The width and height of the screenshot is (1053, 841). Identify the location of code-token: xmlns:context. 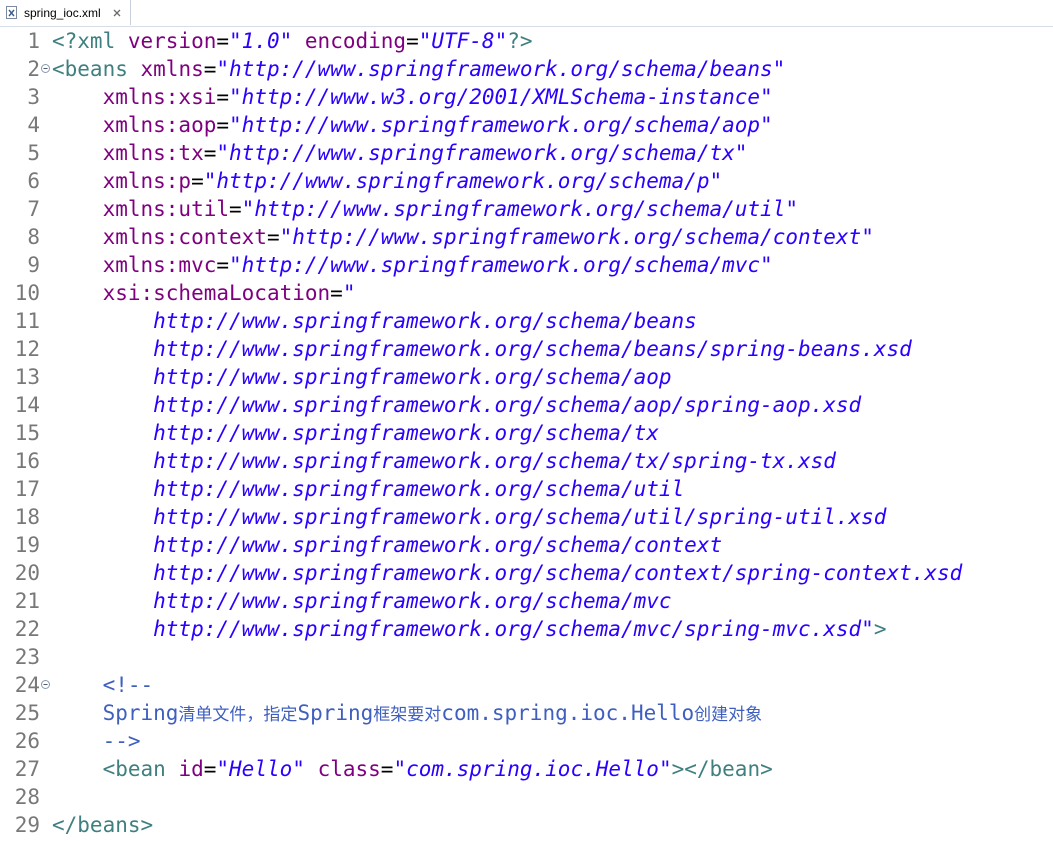
(184, 237).